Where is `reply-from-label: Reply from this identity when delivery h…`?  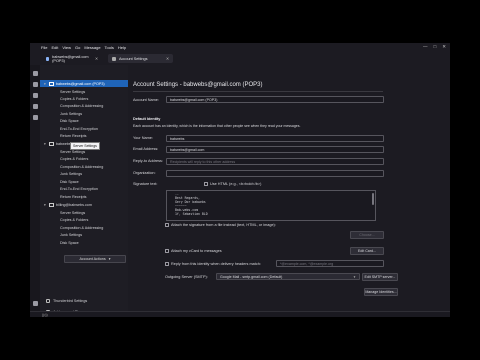
reply-from-label: Reply from this identity when delivery h… is located at coordinates (216, 264).